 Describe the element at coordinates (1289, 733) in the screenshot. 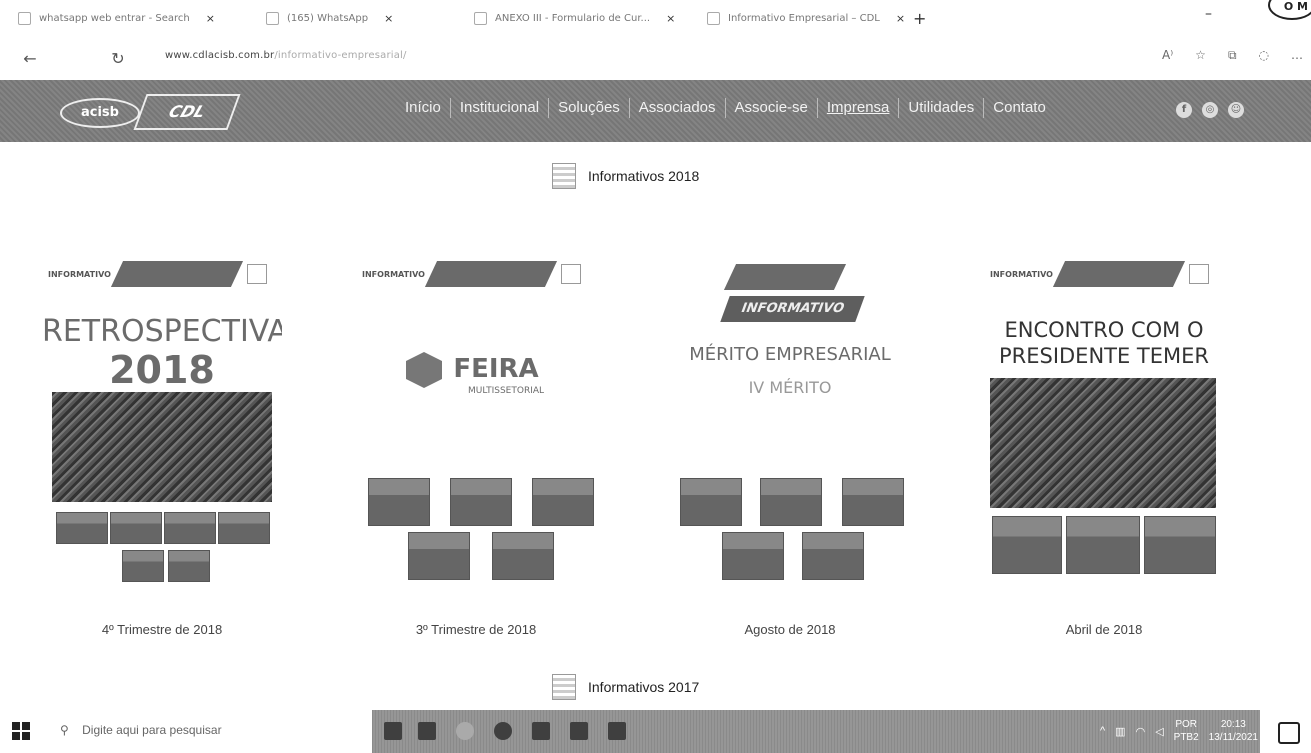

I see `notification-center-icon` at that location.